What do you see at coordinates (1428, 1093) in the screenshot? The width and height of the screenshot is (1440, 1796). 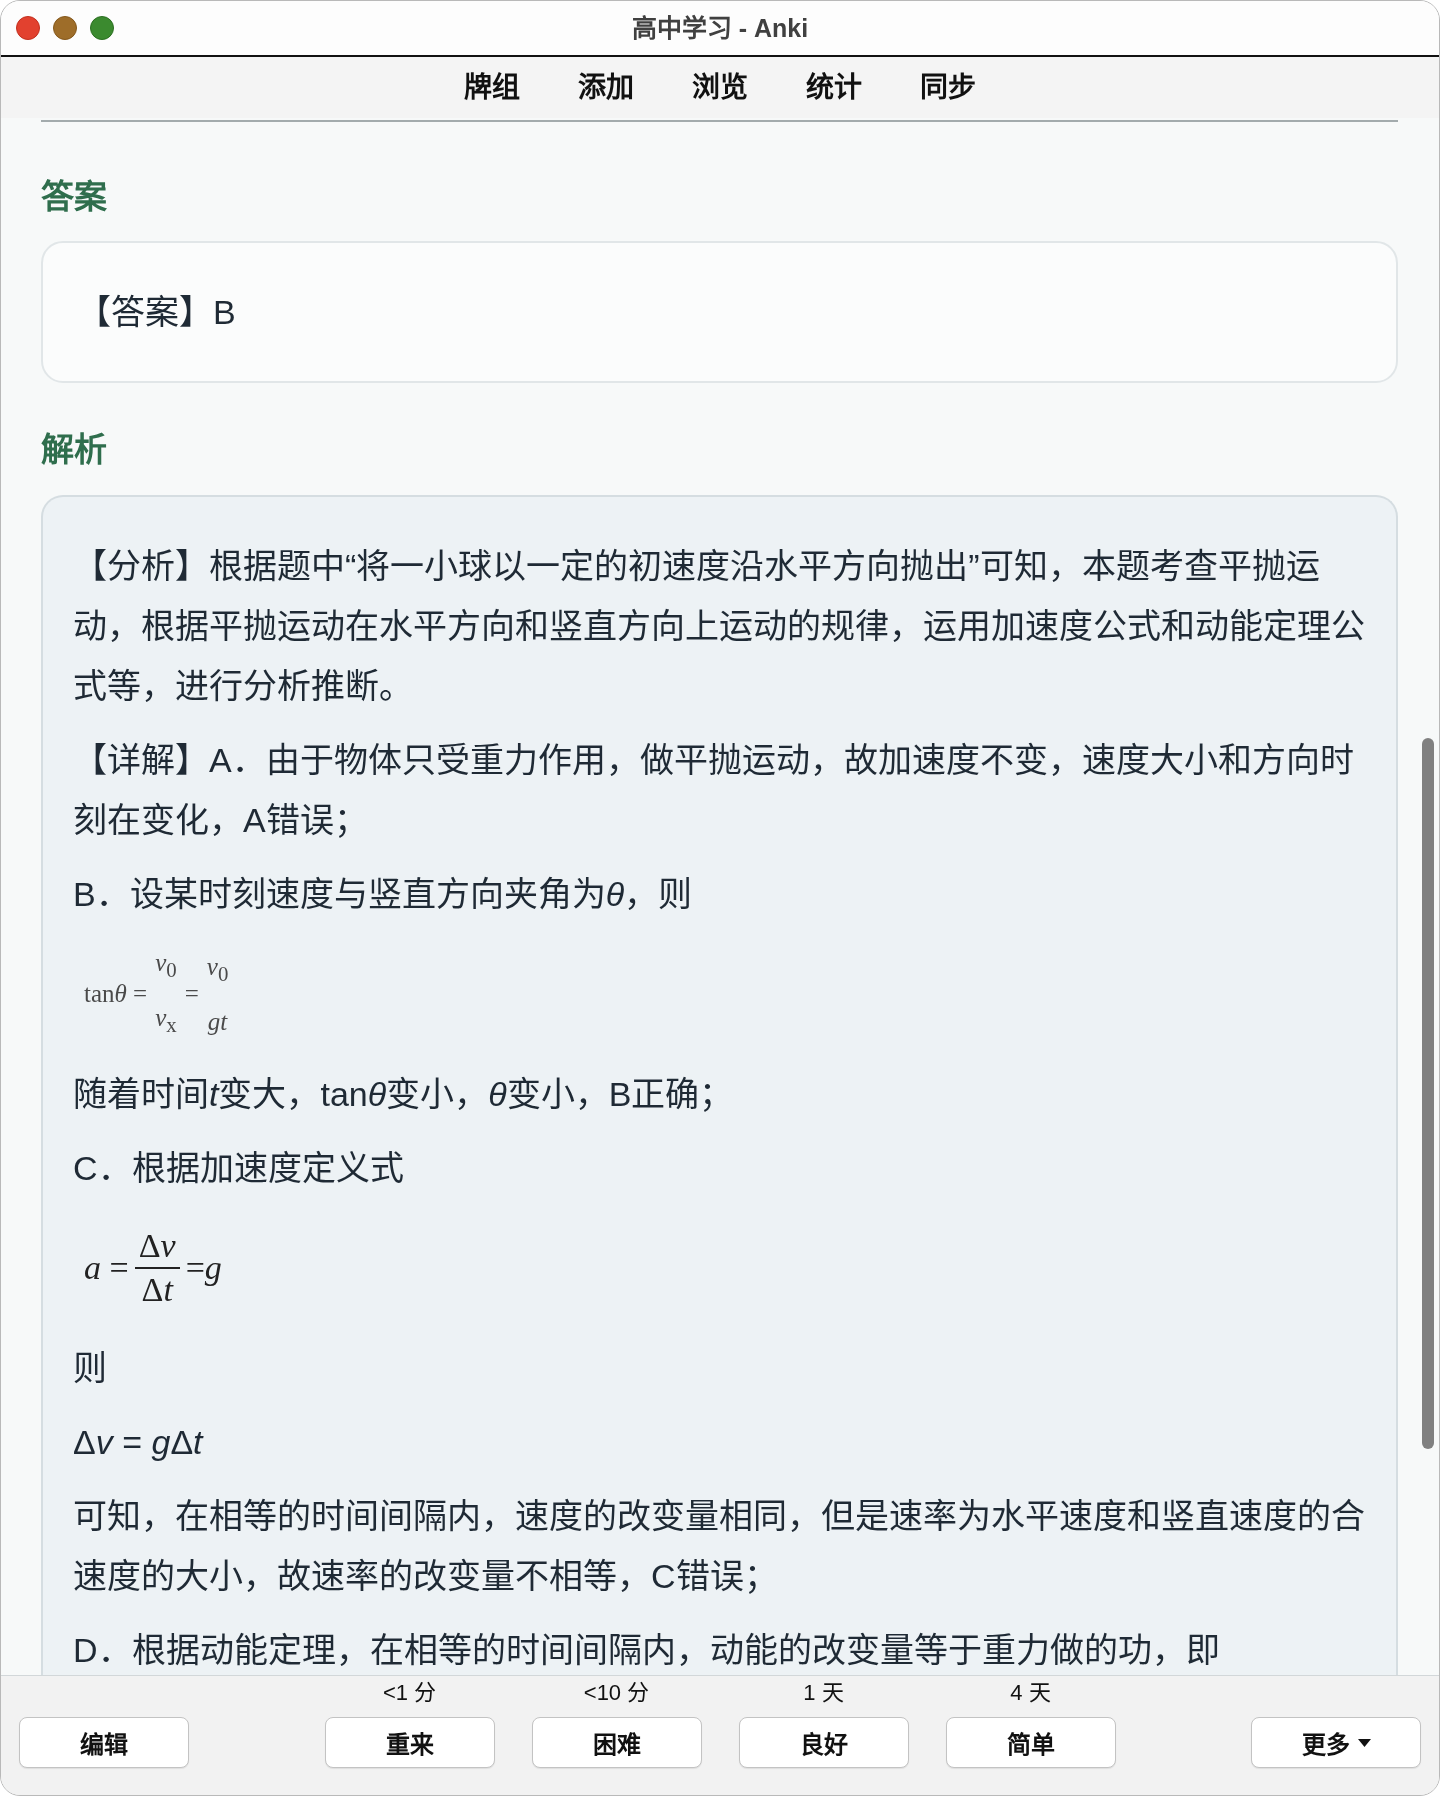 I see `scrollbar-thumb` at bounding box center [1428, 1093].